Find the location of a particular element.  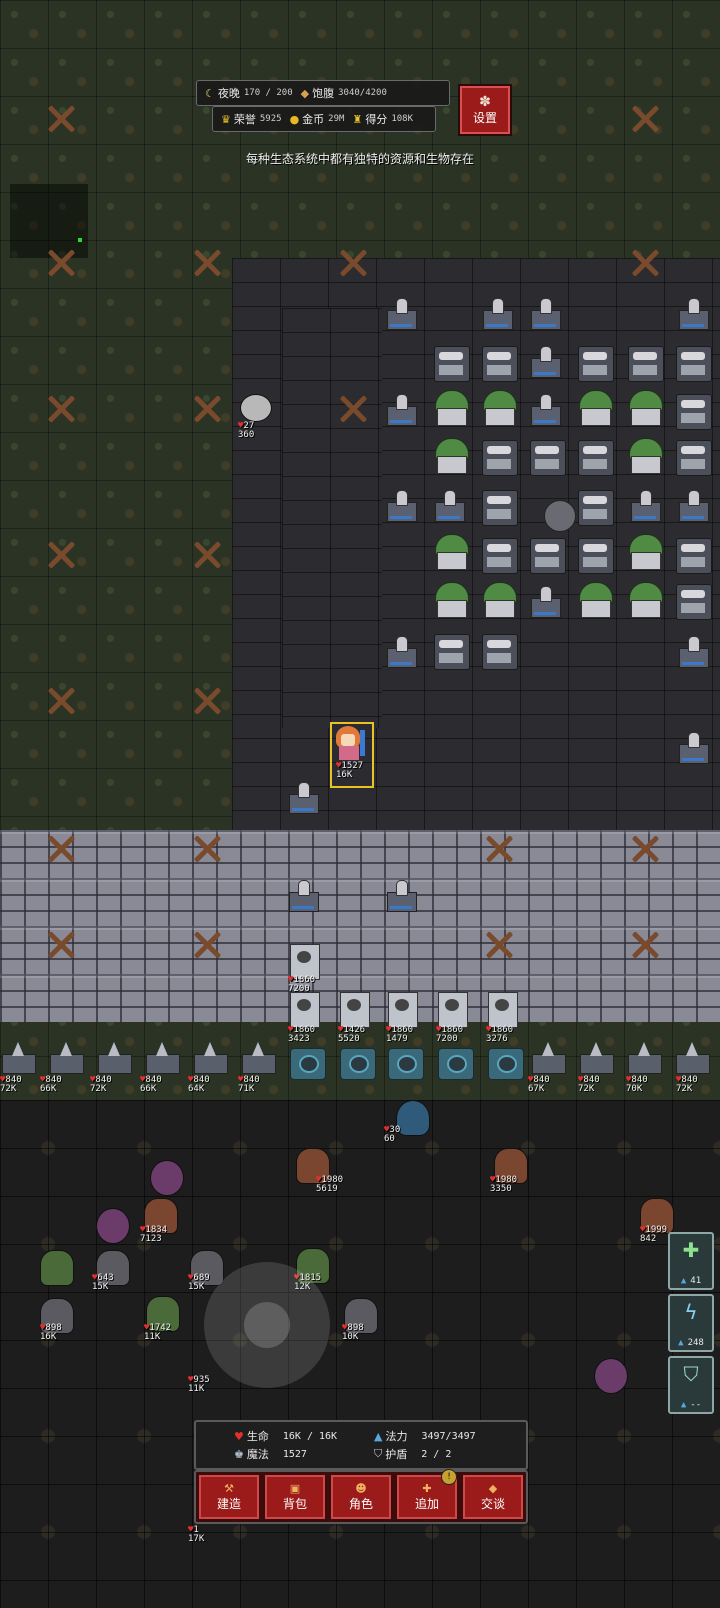

player-character: ♥1527 16K is located at coordinates (352, 755).